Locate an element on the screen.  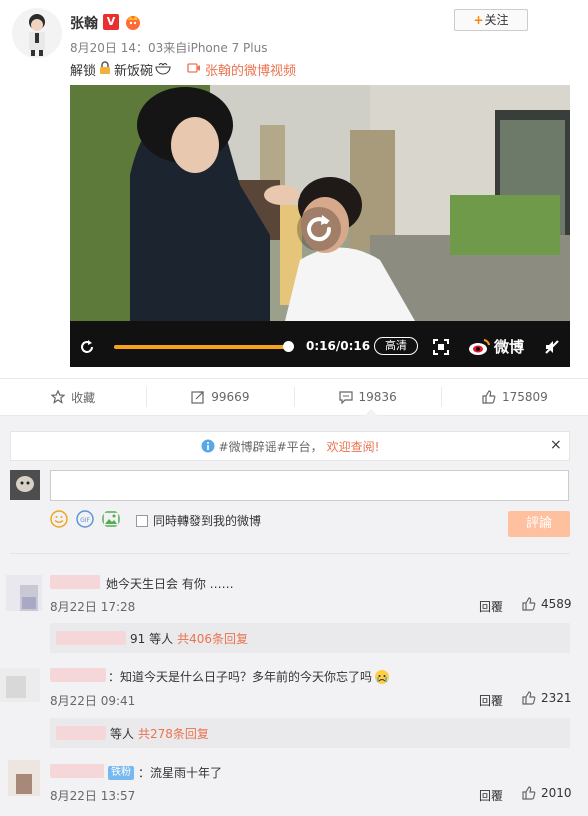
reply-suffix: 等人 is located at coordinates (122, 733).